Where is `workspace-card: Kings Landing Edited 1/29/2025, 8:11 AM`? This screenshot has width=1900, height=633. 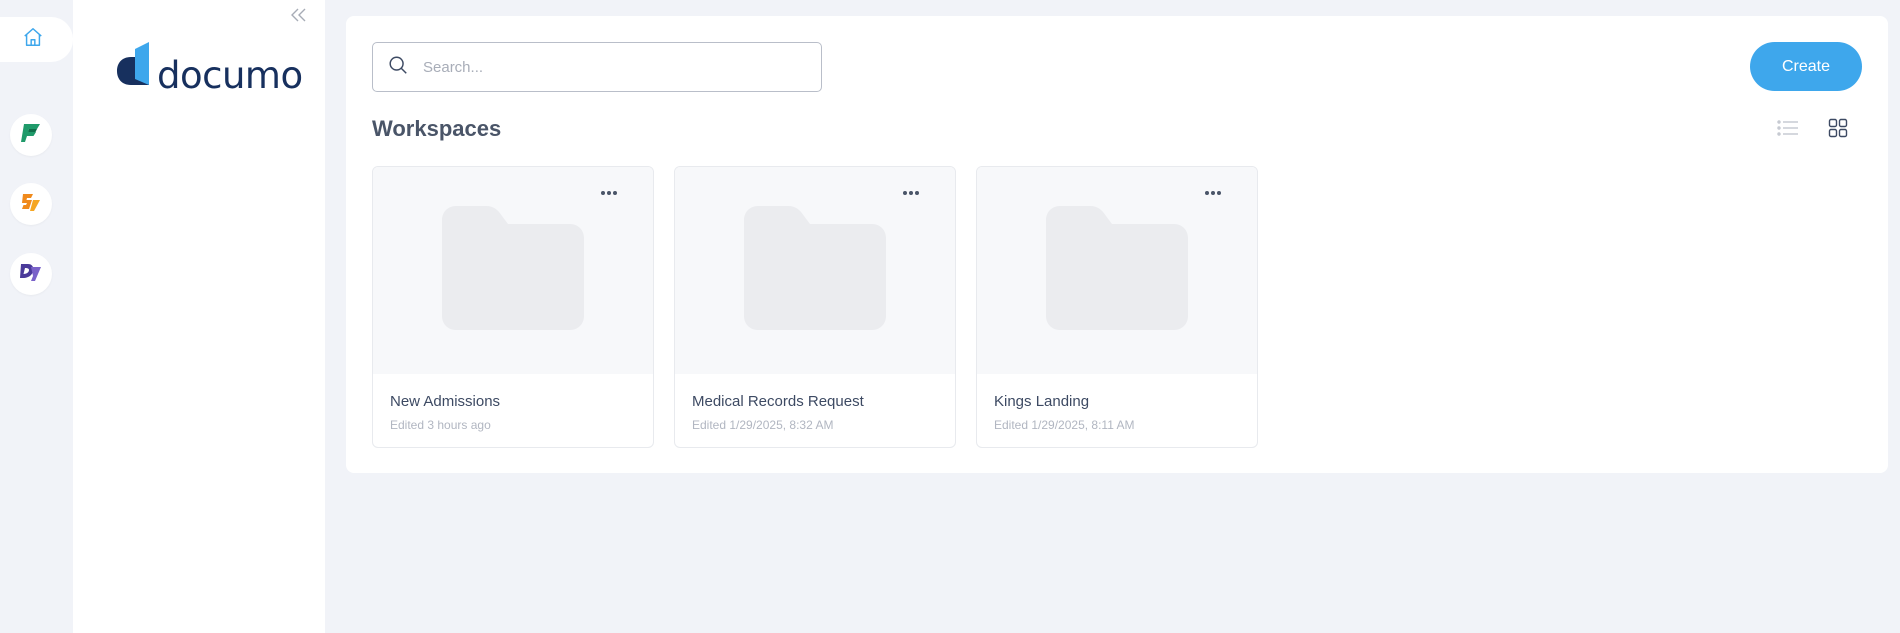 workspace-card: Kings Landing Edited 1/29/2025, 8:11 AM is located at coordinates (1117, 307).